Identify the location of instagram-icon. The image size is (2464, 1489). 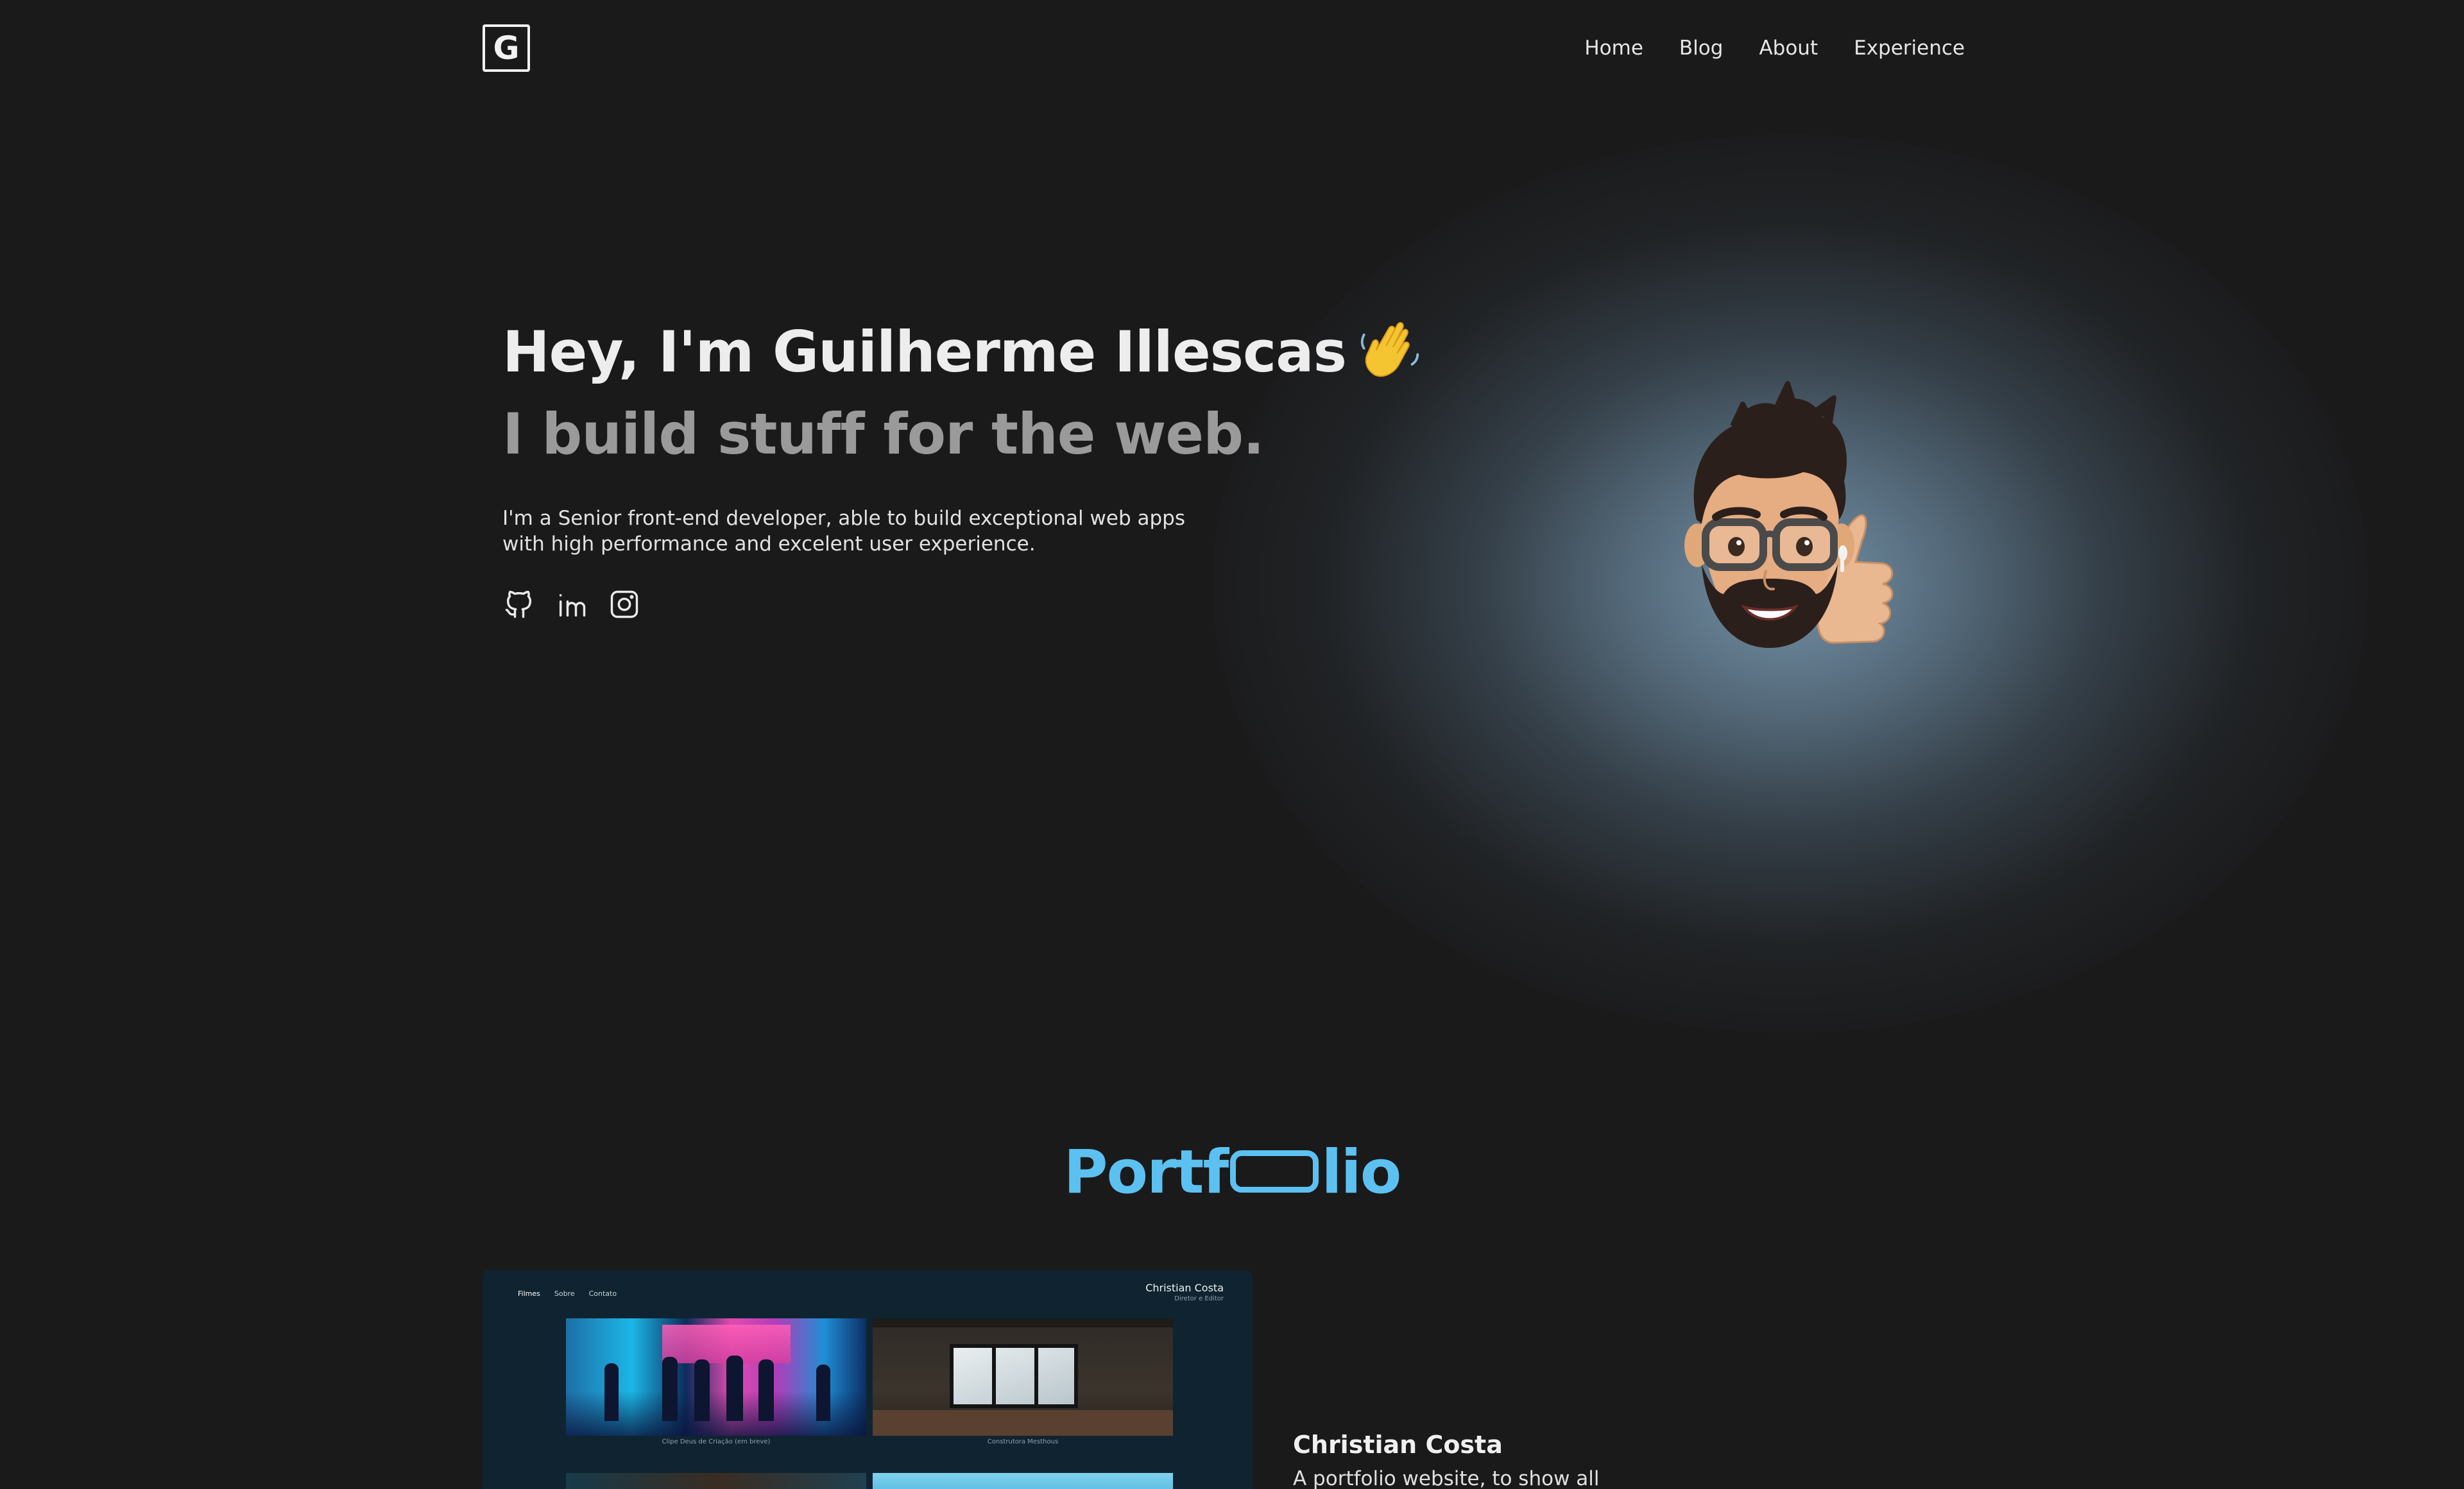
(625, 604).